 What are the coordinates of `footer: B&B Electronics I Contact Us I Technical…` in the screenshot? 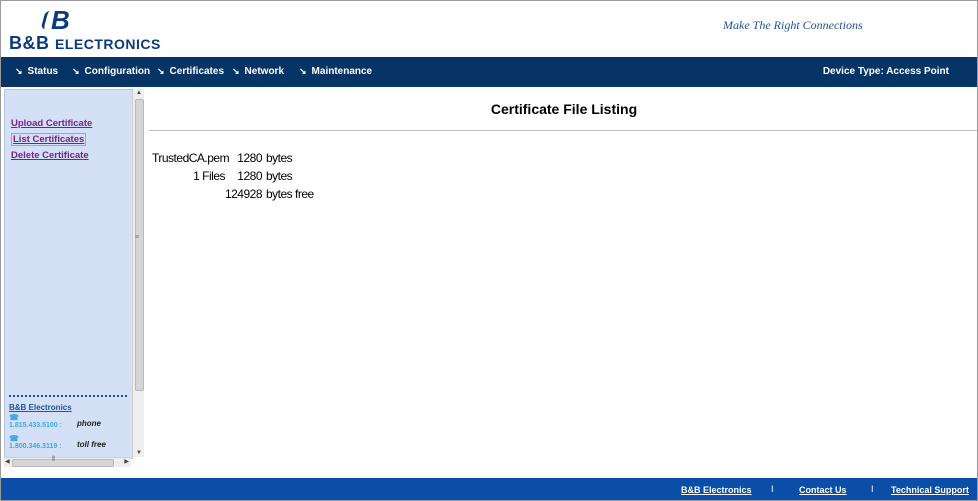 It's located at (489, 489).